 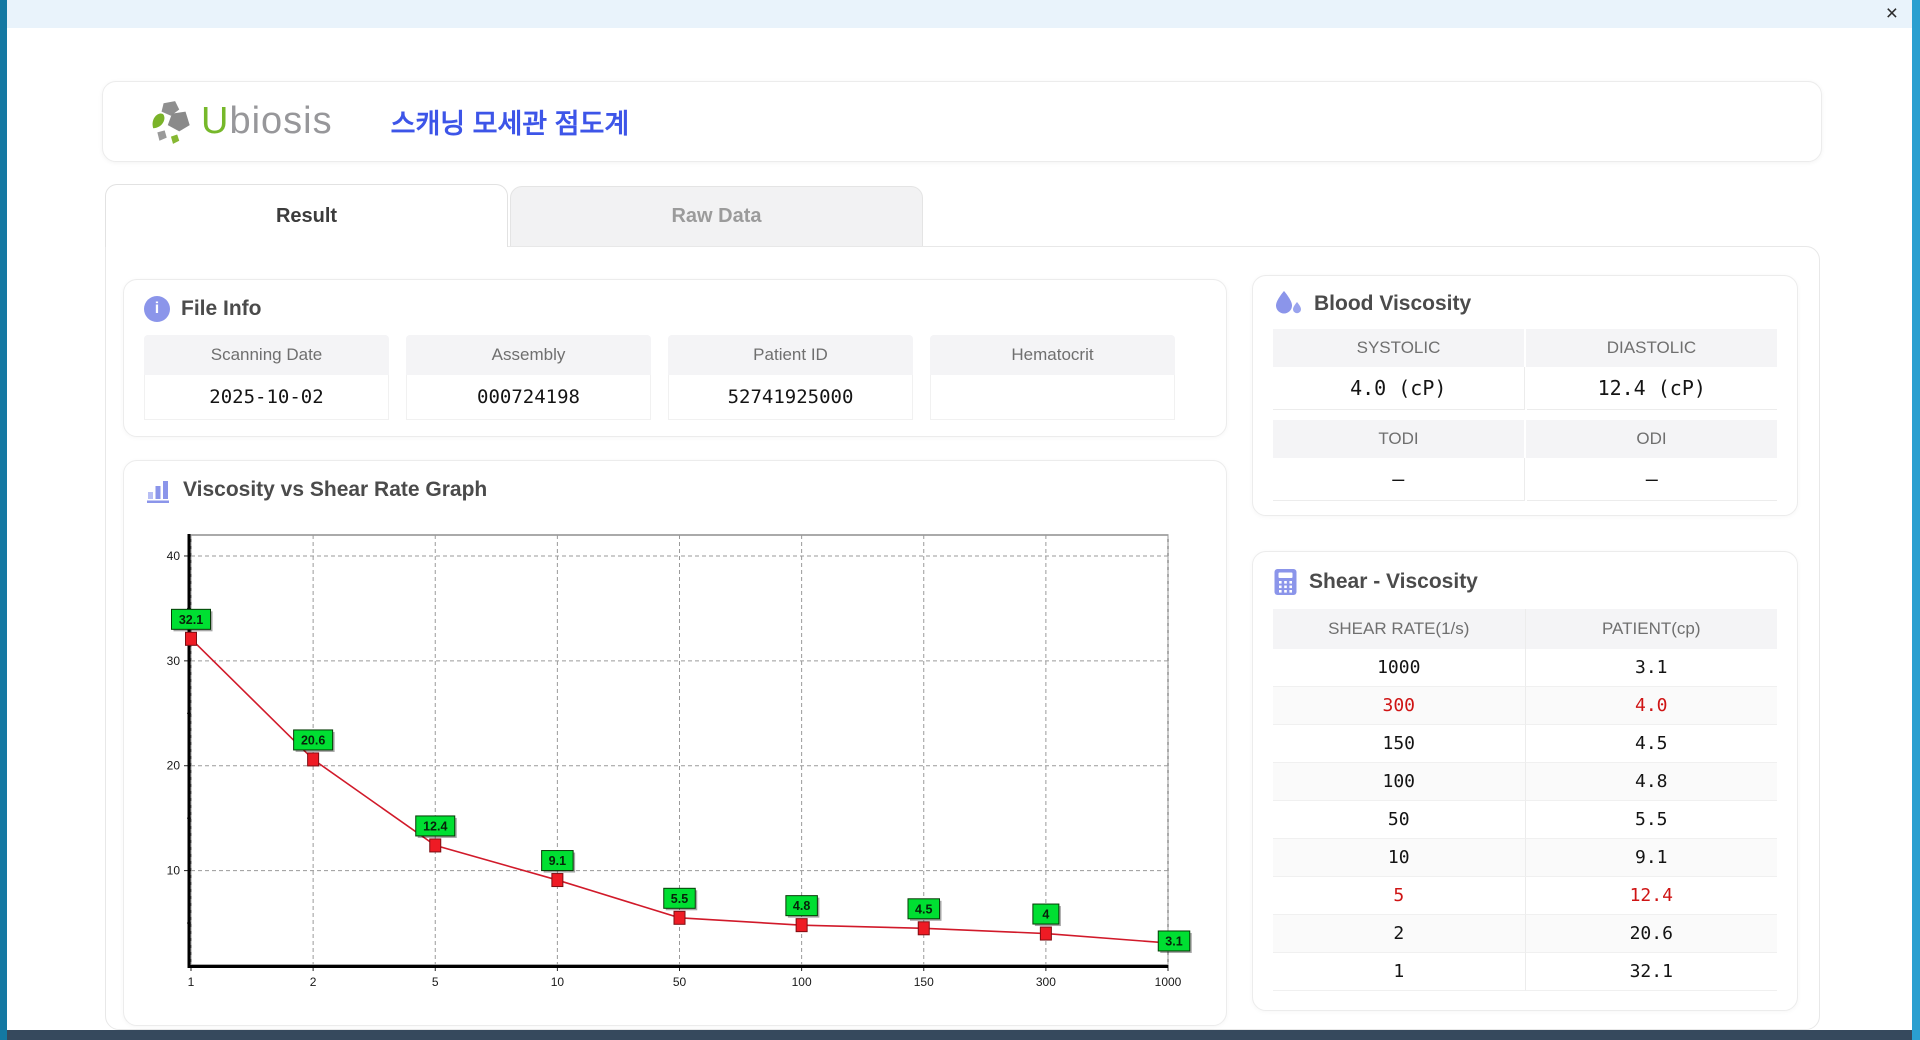 What do you see at coordinates (801, 906) in the screenshot?
I see `svg-text: 4.8` at bounding box center [801, 906].